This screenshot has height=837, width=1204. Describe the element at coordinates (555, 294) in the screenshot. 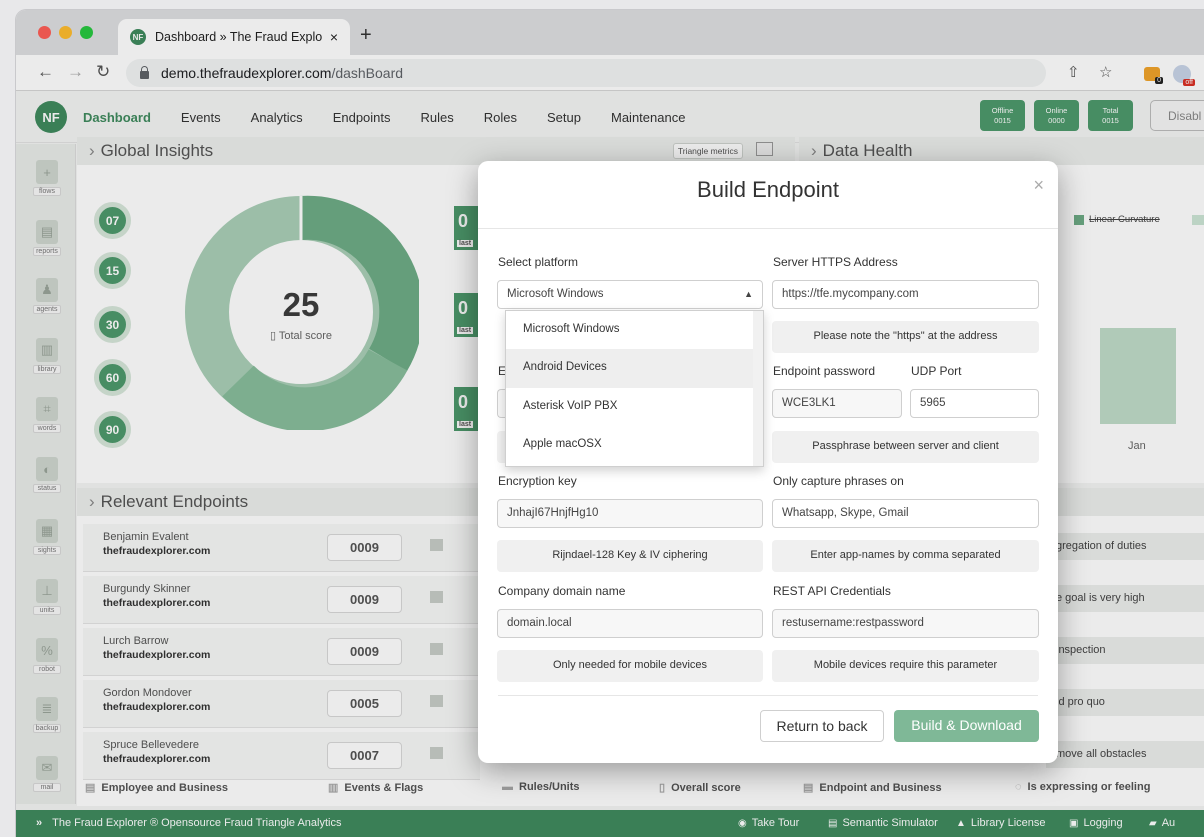

I see `platform-select-value: Microsoft Windows` at that location.